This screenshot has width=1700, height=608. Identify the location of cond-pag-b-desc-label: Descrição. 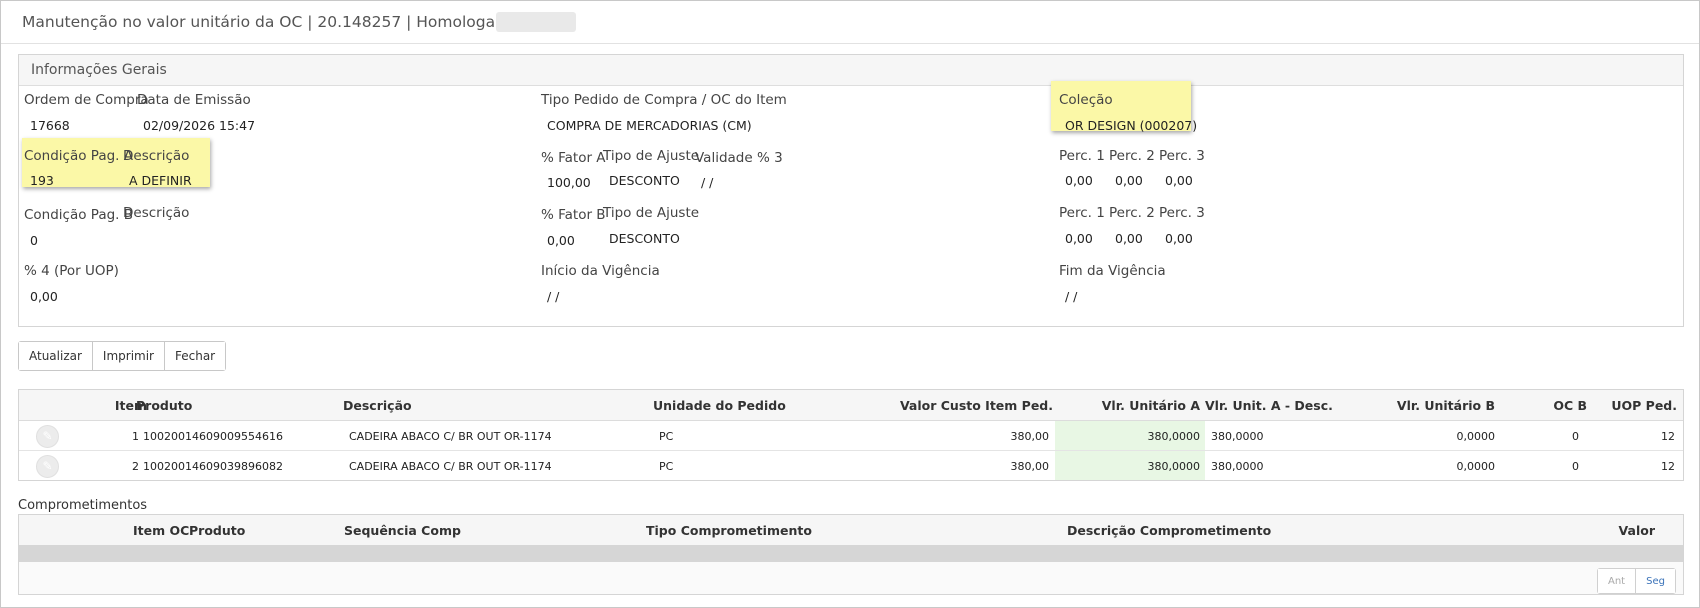
(156, 213).